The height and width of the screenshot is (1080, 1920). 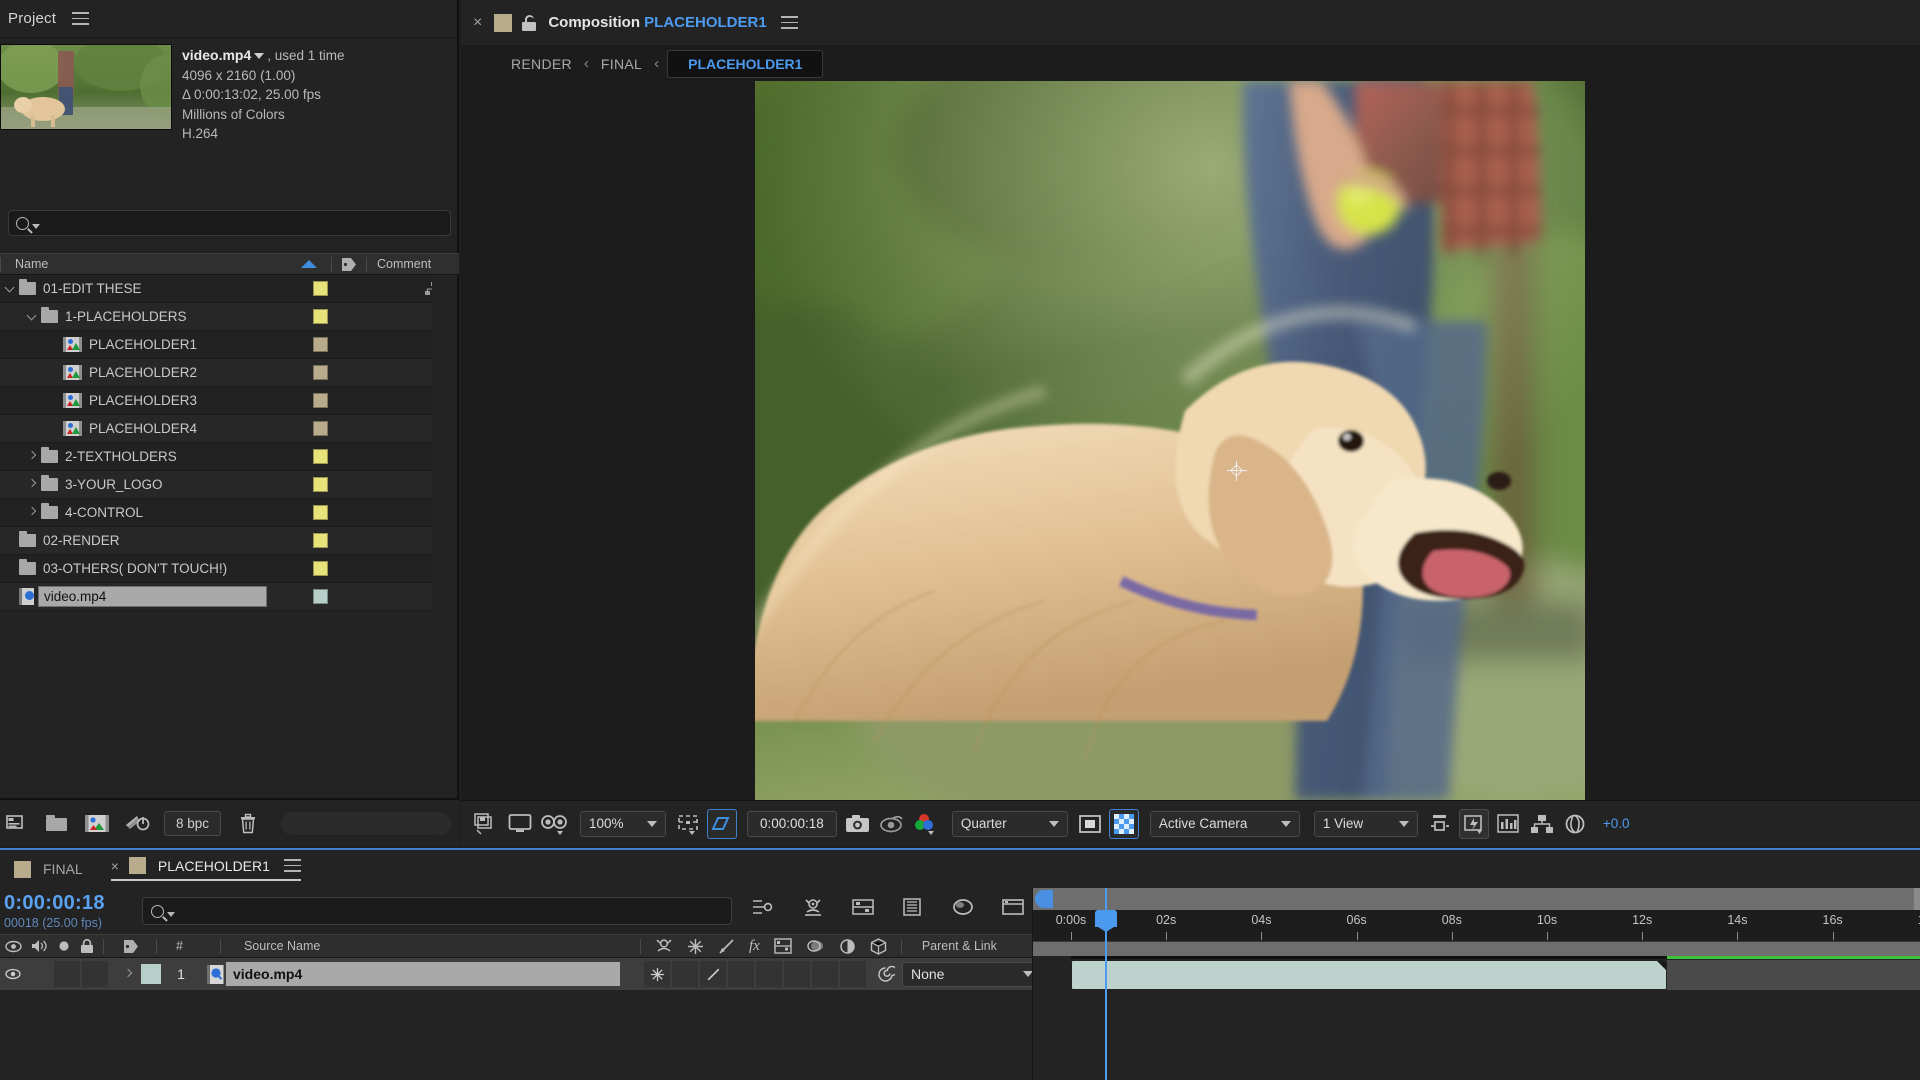 What do you see at coordinates (486, 824) in the screenshot?
I see `always-preview-icon` at bounding box center [486, 824].